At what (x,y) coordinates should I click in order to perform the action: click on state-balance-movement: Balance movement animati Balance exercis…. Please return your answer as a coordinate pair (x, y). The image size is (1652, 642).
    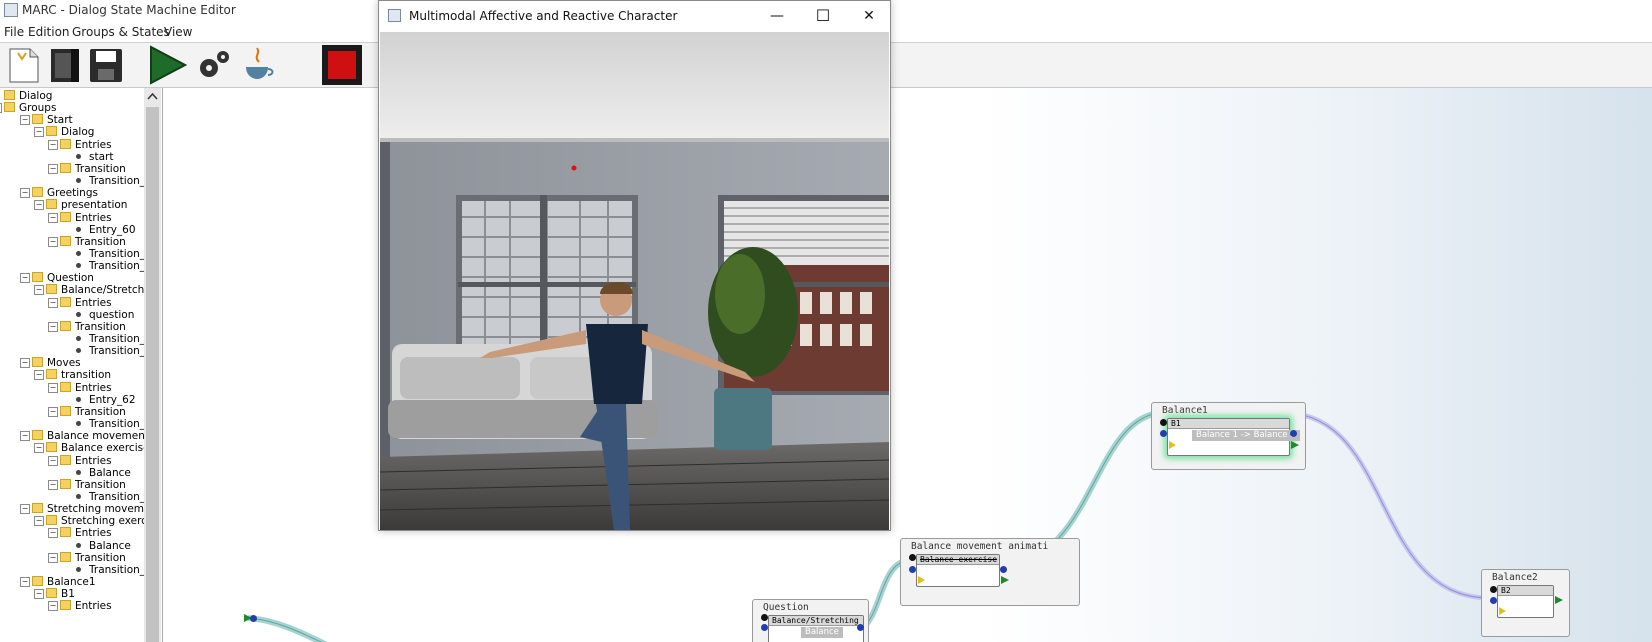
    Looking at the image, I should click on (990, 572).